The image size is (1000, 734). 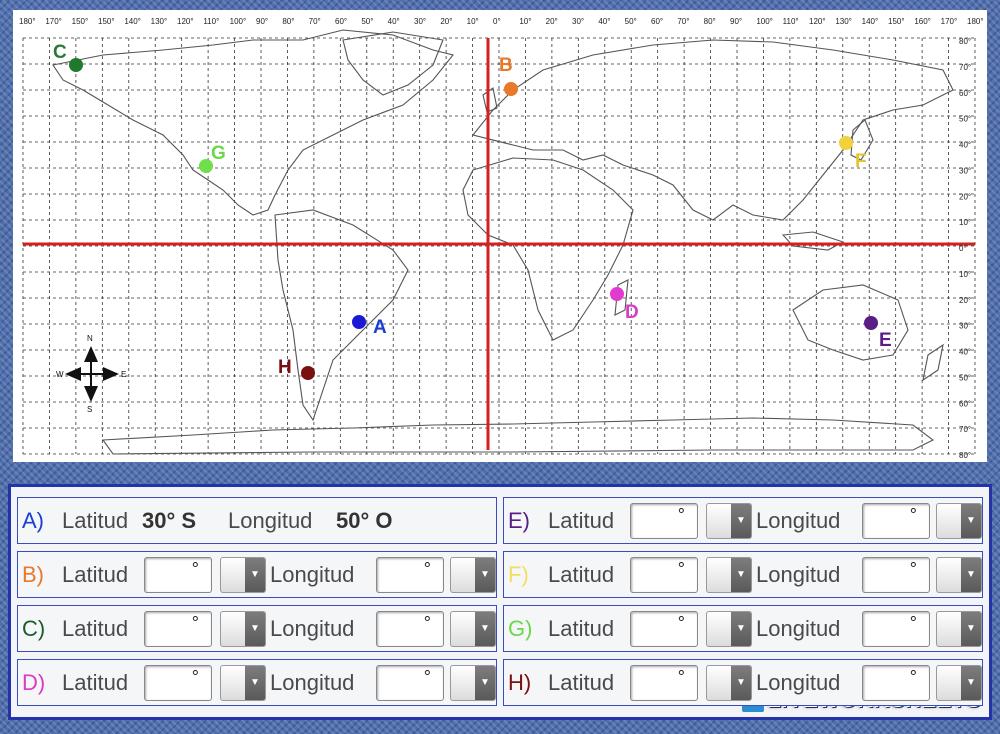 What do you see at coordinates (90, 338) in the screenshot?
I see `compass-n: N` at bounding box center [90, 338].